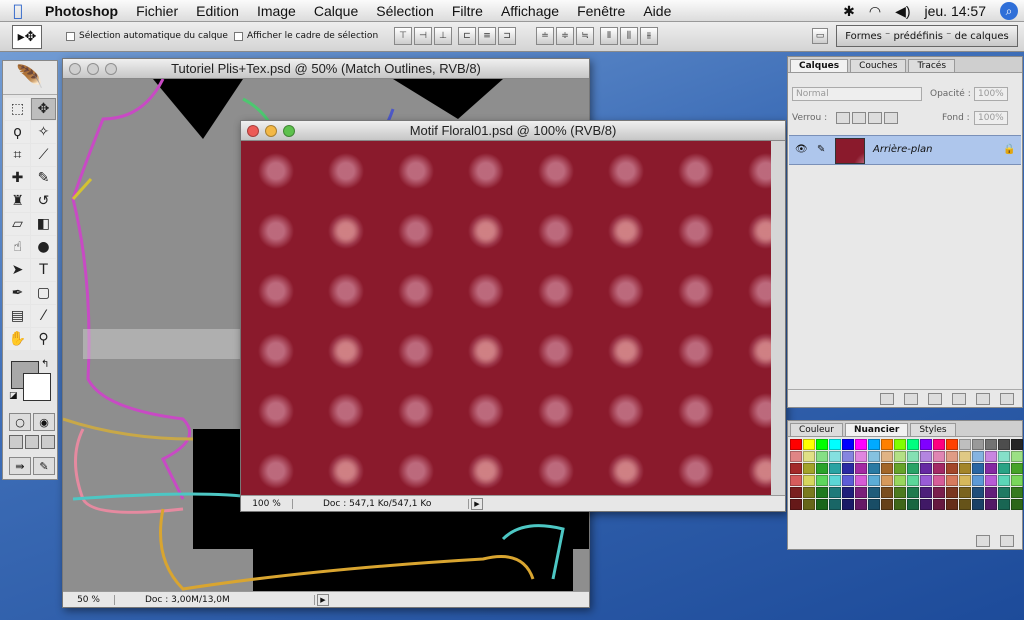 The height and width of the screenshot is (620, 1024). What do you see at coordinates (403, 36) in the screenshot?
I see `align-top-icon: ⊤` at bounding box center [403, 36].